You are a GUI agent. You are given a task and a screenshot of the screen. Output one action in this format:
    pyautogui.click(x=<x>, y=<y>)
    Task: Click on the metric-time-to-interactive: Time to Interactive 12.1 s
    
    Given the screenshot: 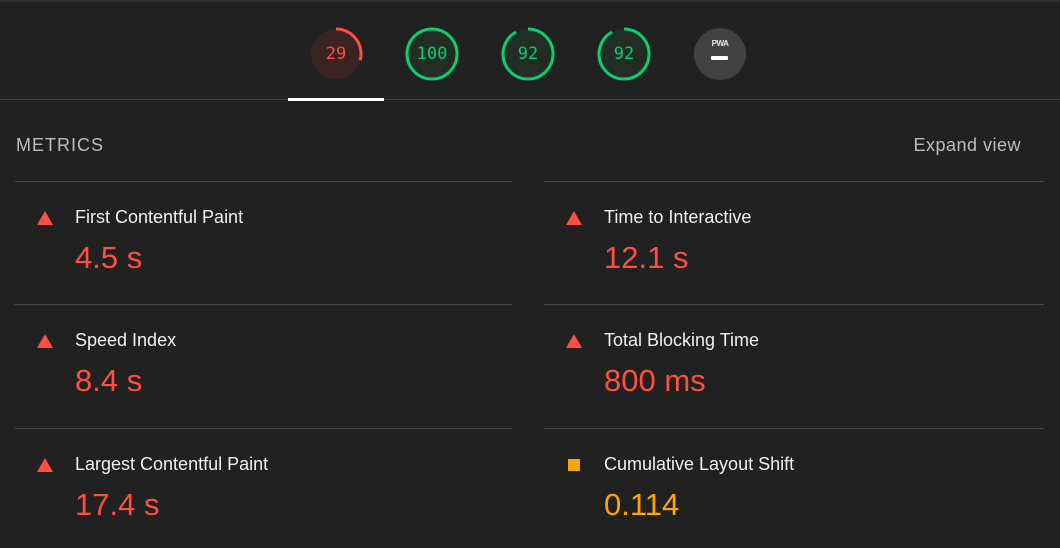 What is the action you would take?
    pyautogui.click(x=794, y=242)
    